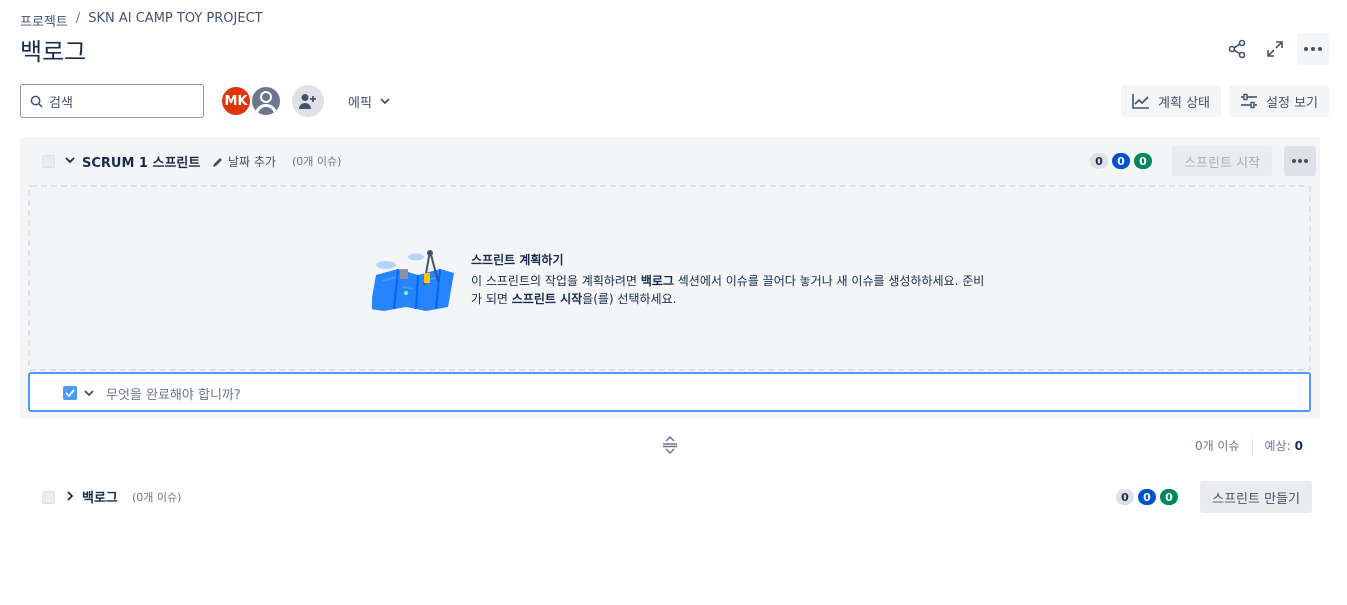  Describe the element at coordinates (112, 101) in the screenshot. I see `search-input: 검색` at that location.